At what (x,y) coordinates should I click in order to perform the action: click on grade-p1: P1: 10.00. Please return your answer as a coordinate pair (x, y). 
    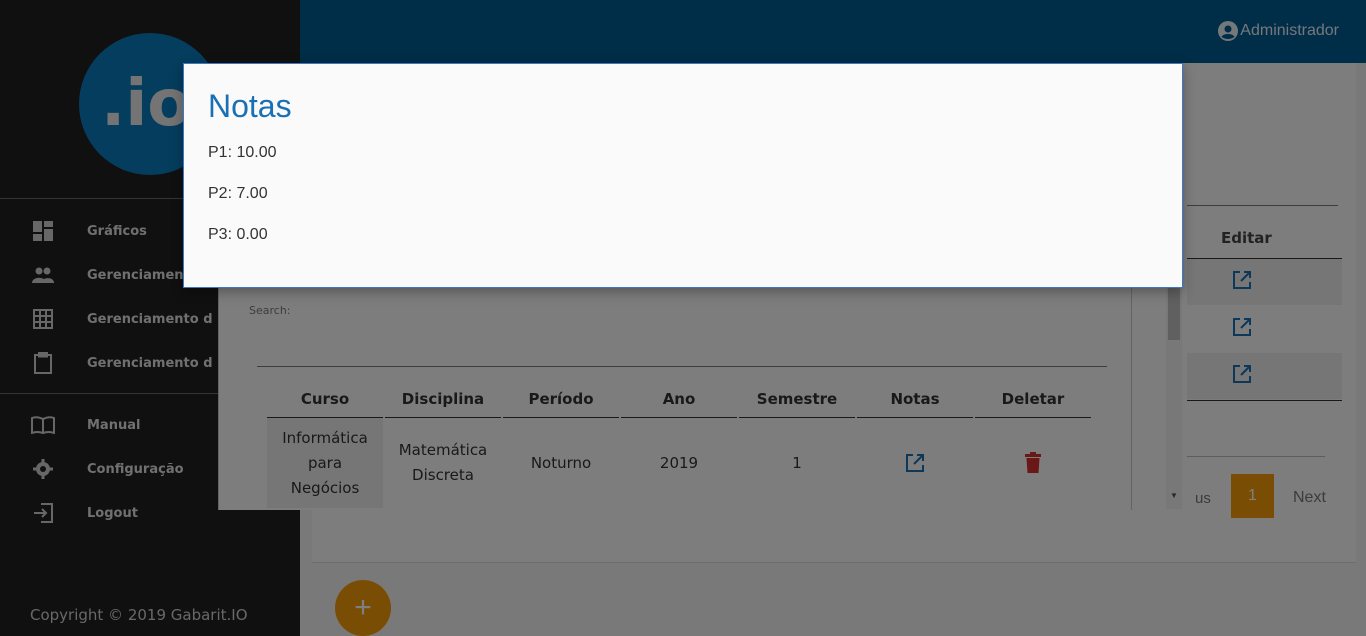
    Looking at the image, I should click on (242, 152).